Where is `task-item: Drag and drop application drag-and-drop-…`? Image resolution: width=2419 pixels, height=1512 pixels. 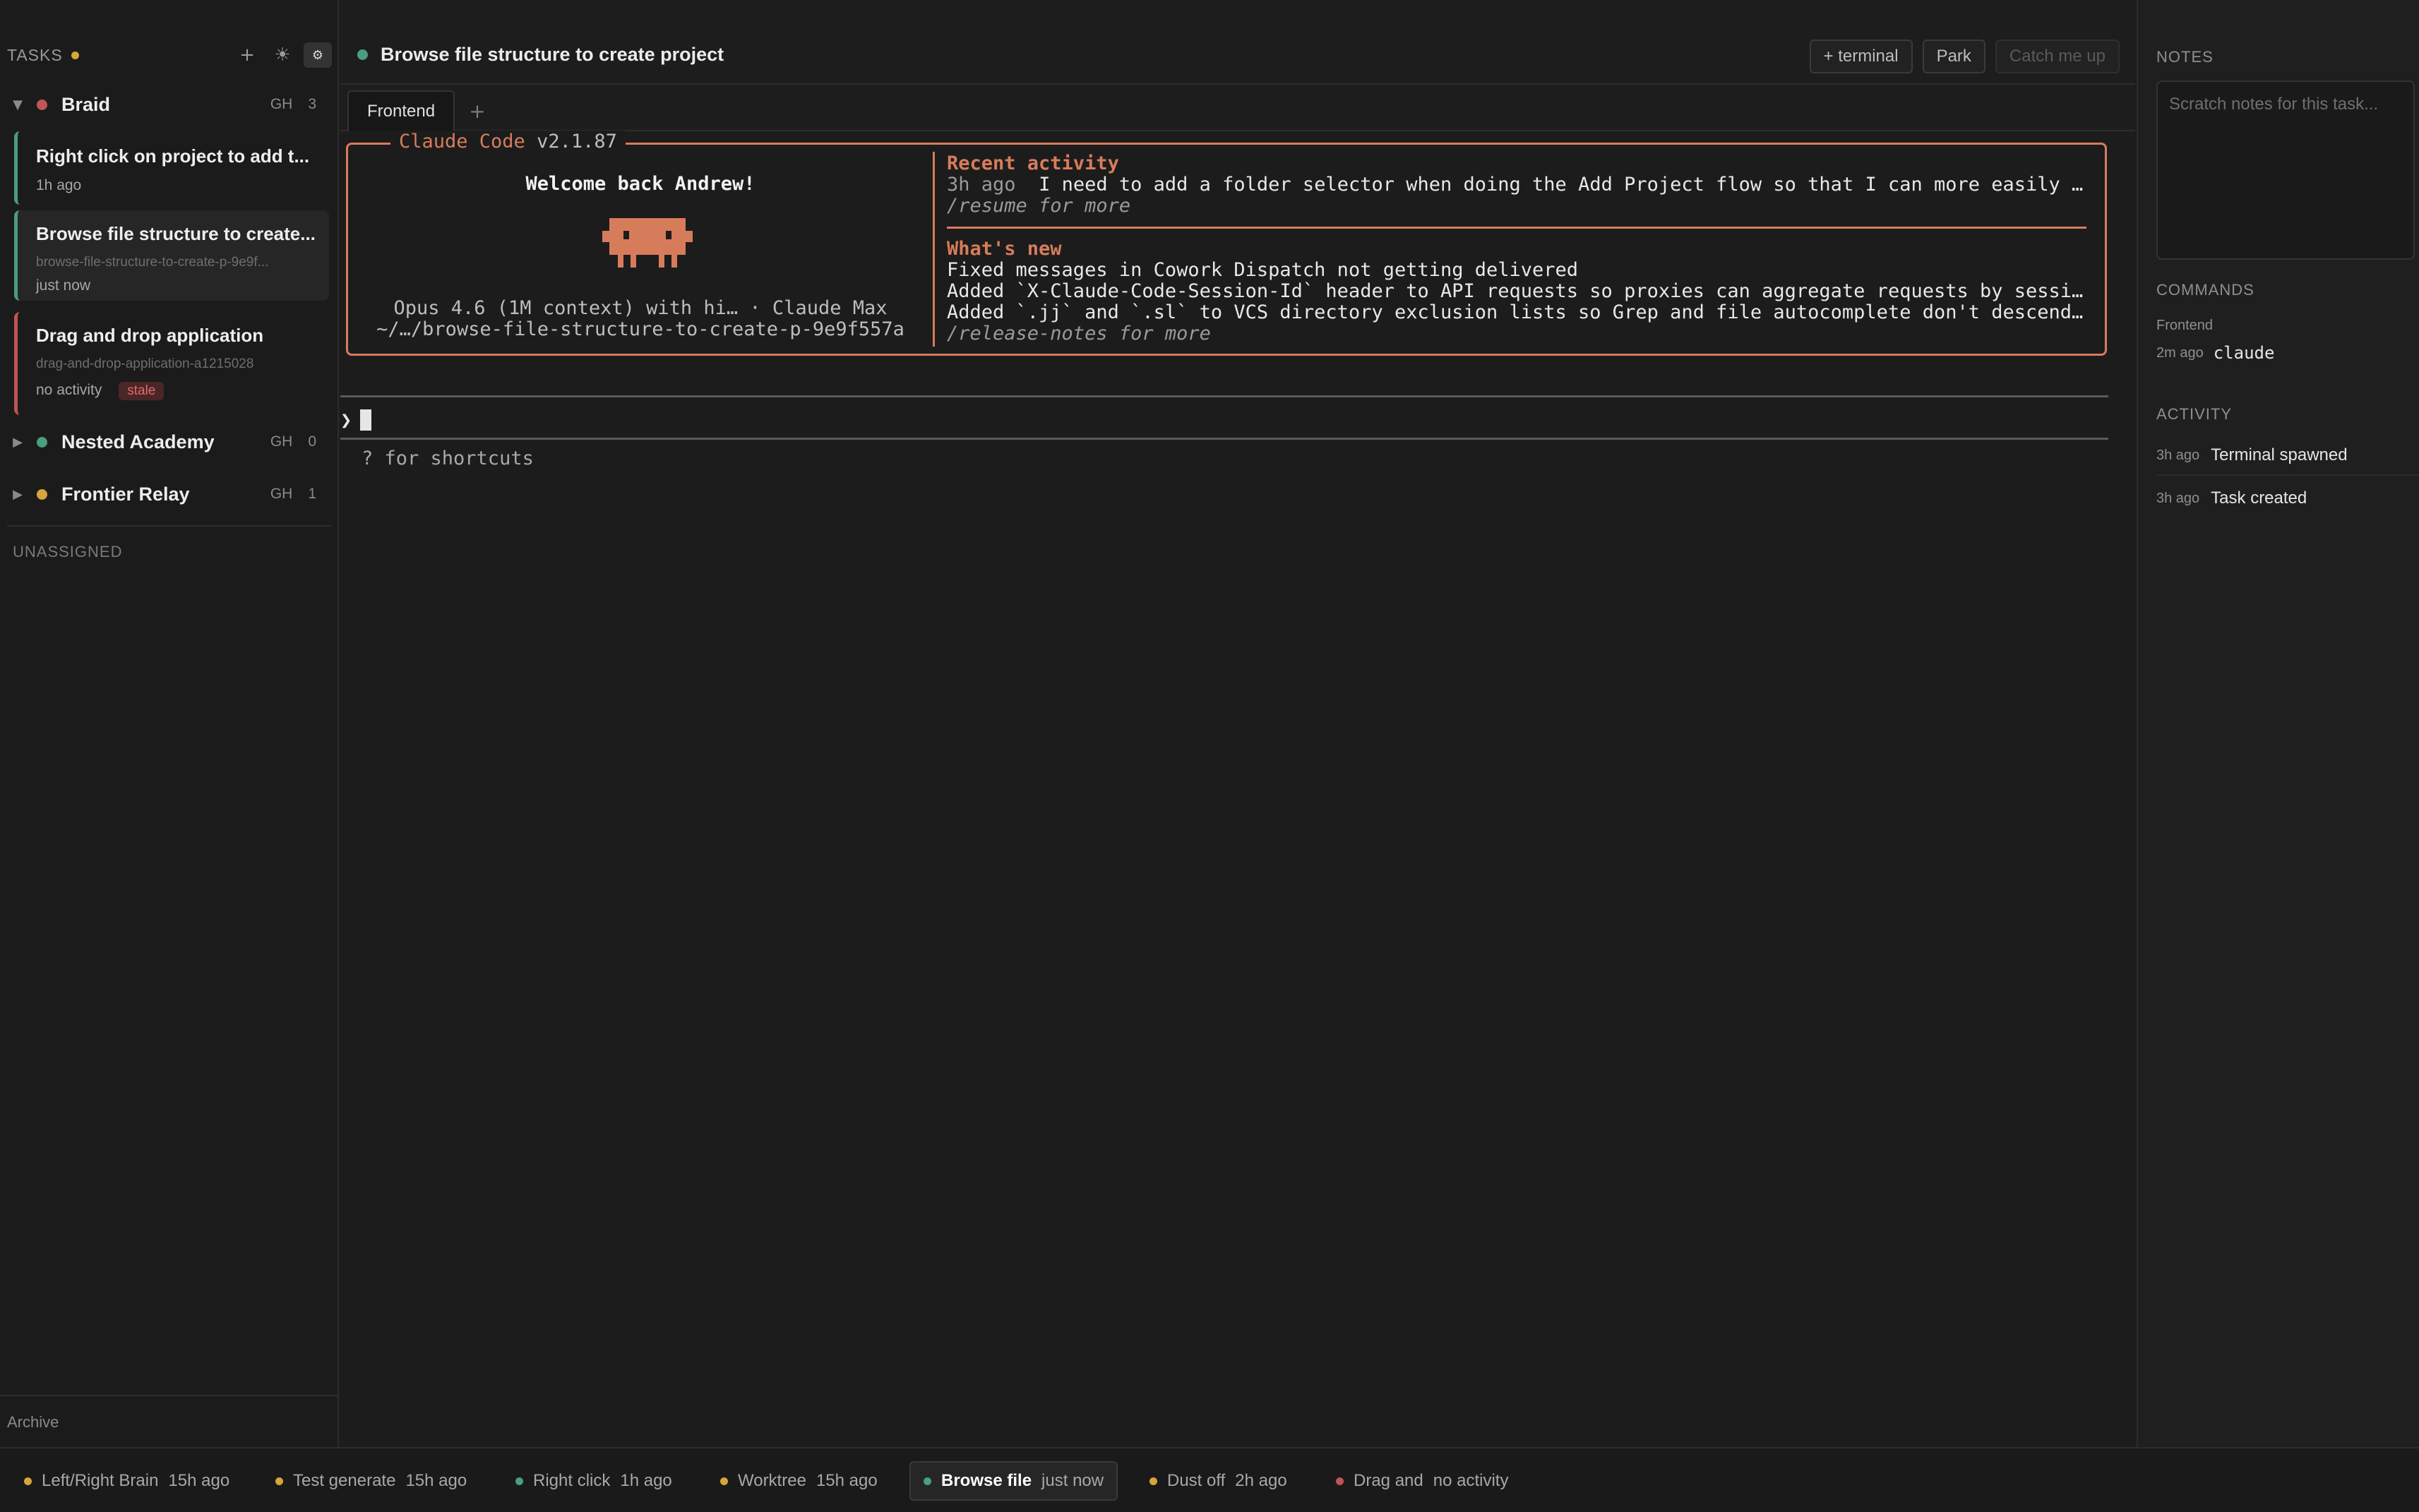
task-item: Drag and drop application drag-and-drop-… is located at coordinates (171, 364).